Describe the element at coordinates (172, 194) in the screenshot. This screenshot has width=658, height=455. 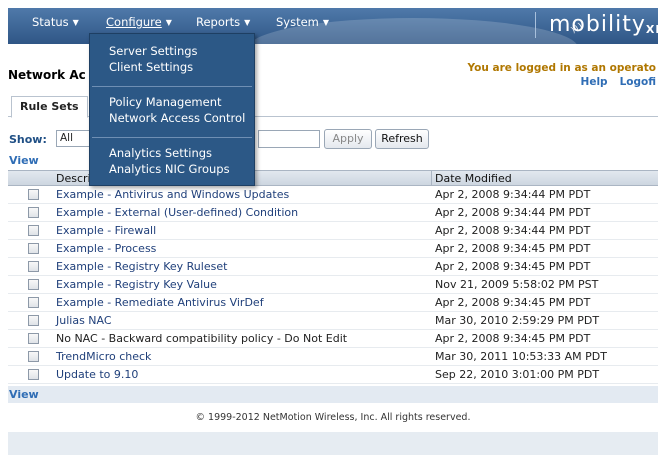
I see `row-description: Example - Antivirus and Windows Updates` at that location.